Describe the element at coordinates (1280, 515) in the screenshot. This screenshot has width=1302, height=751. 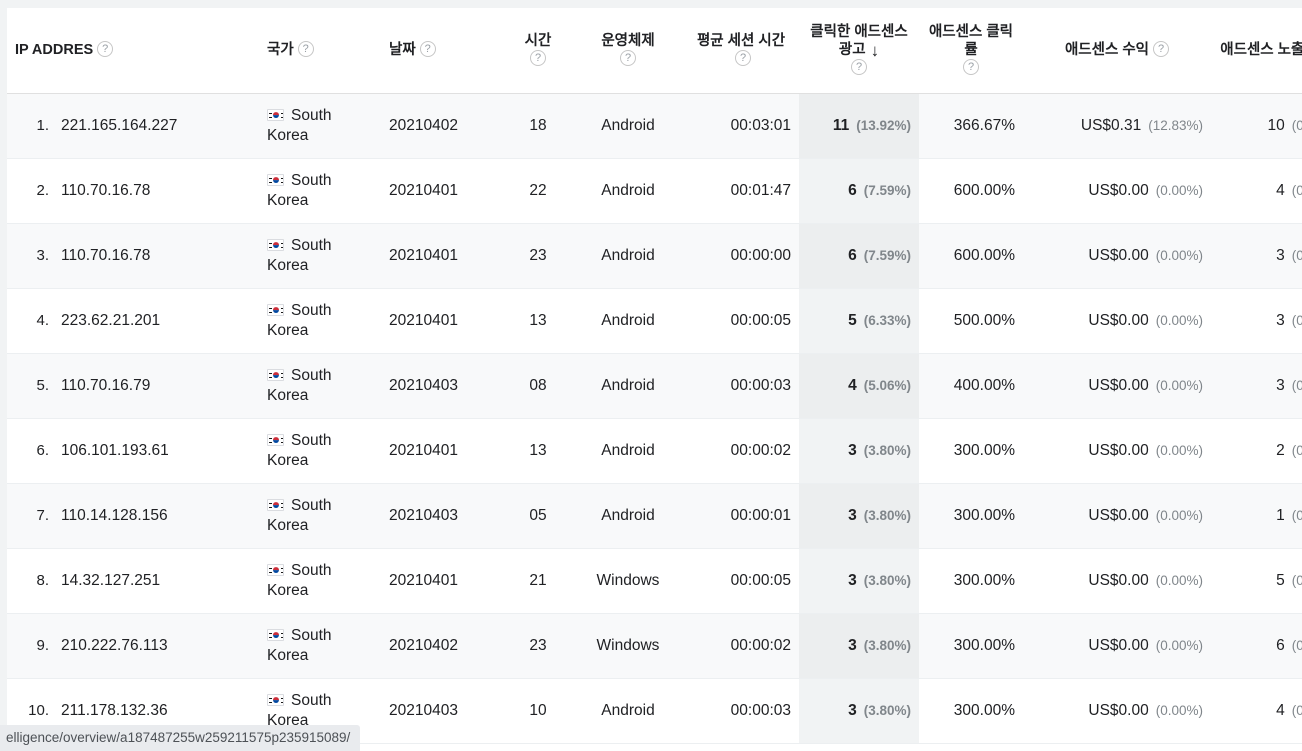
I see `adsense-impressions-value: 1` at that location.